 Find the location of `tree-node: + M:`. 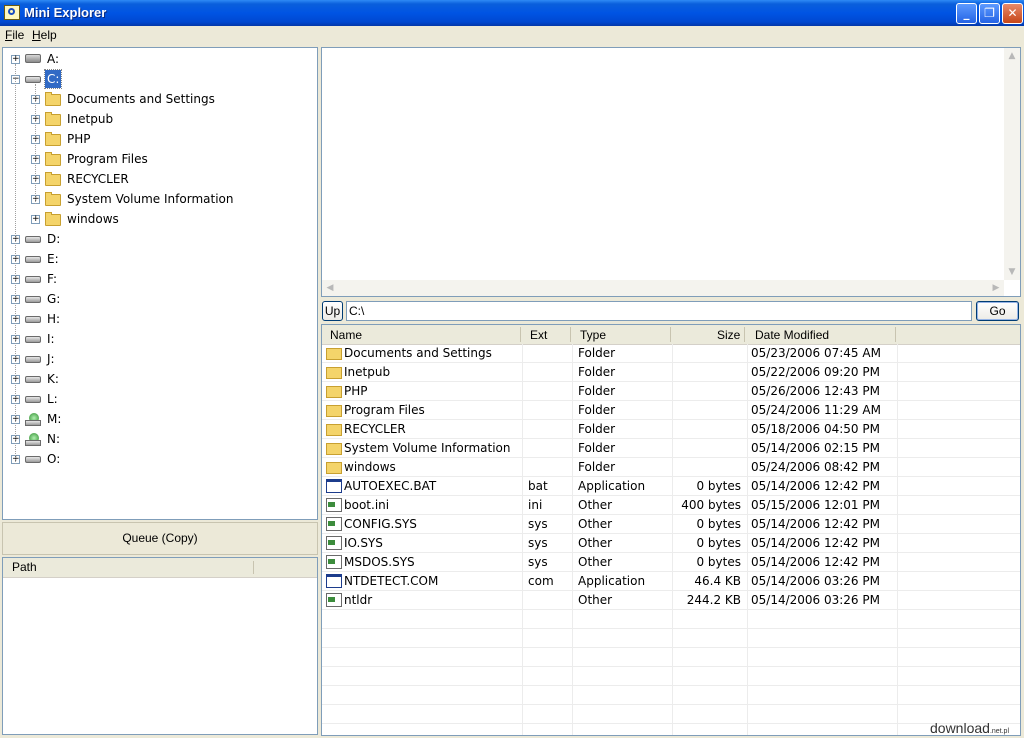

tree-node: + M: is located at coordinates (159, 419).